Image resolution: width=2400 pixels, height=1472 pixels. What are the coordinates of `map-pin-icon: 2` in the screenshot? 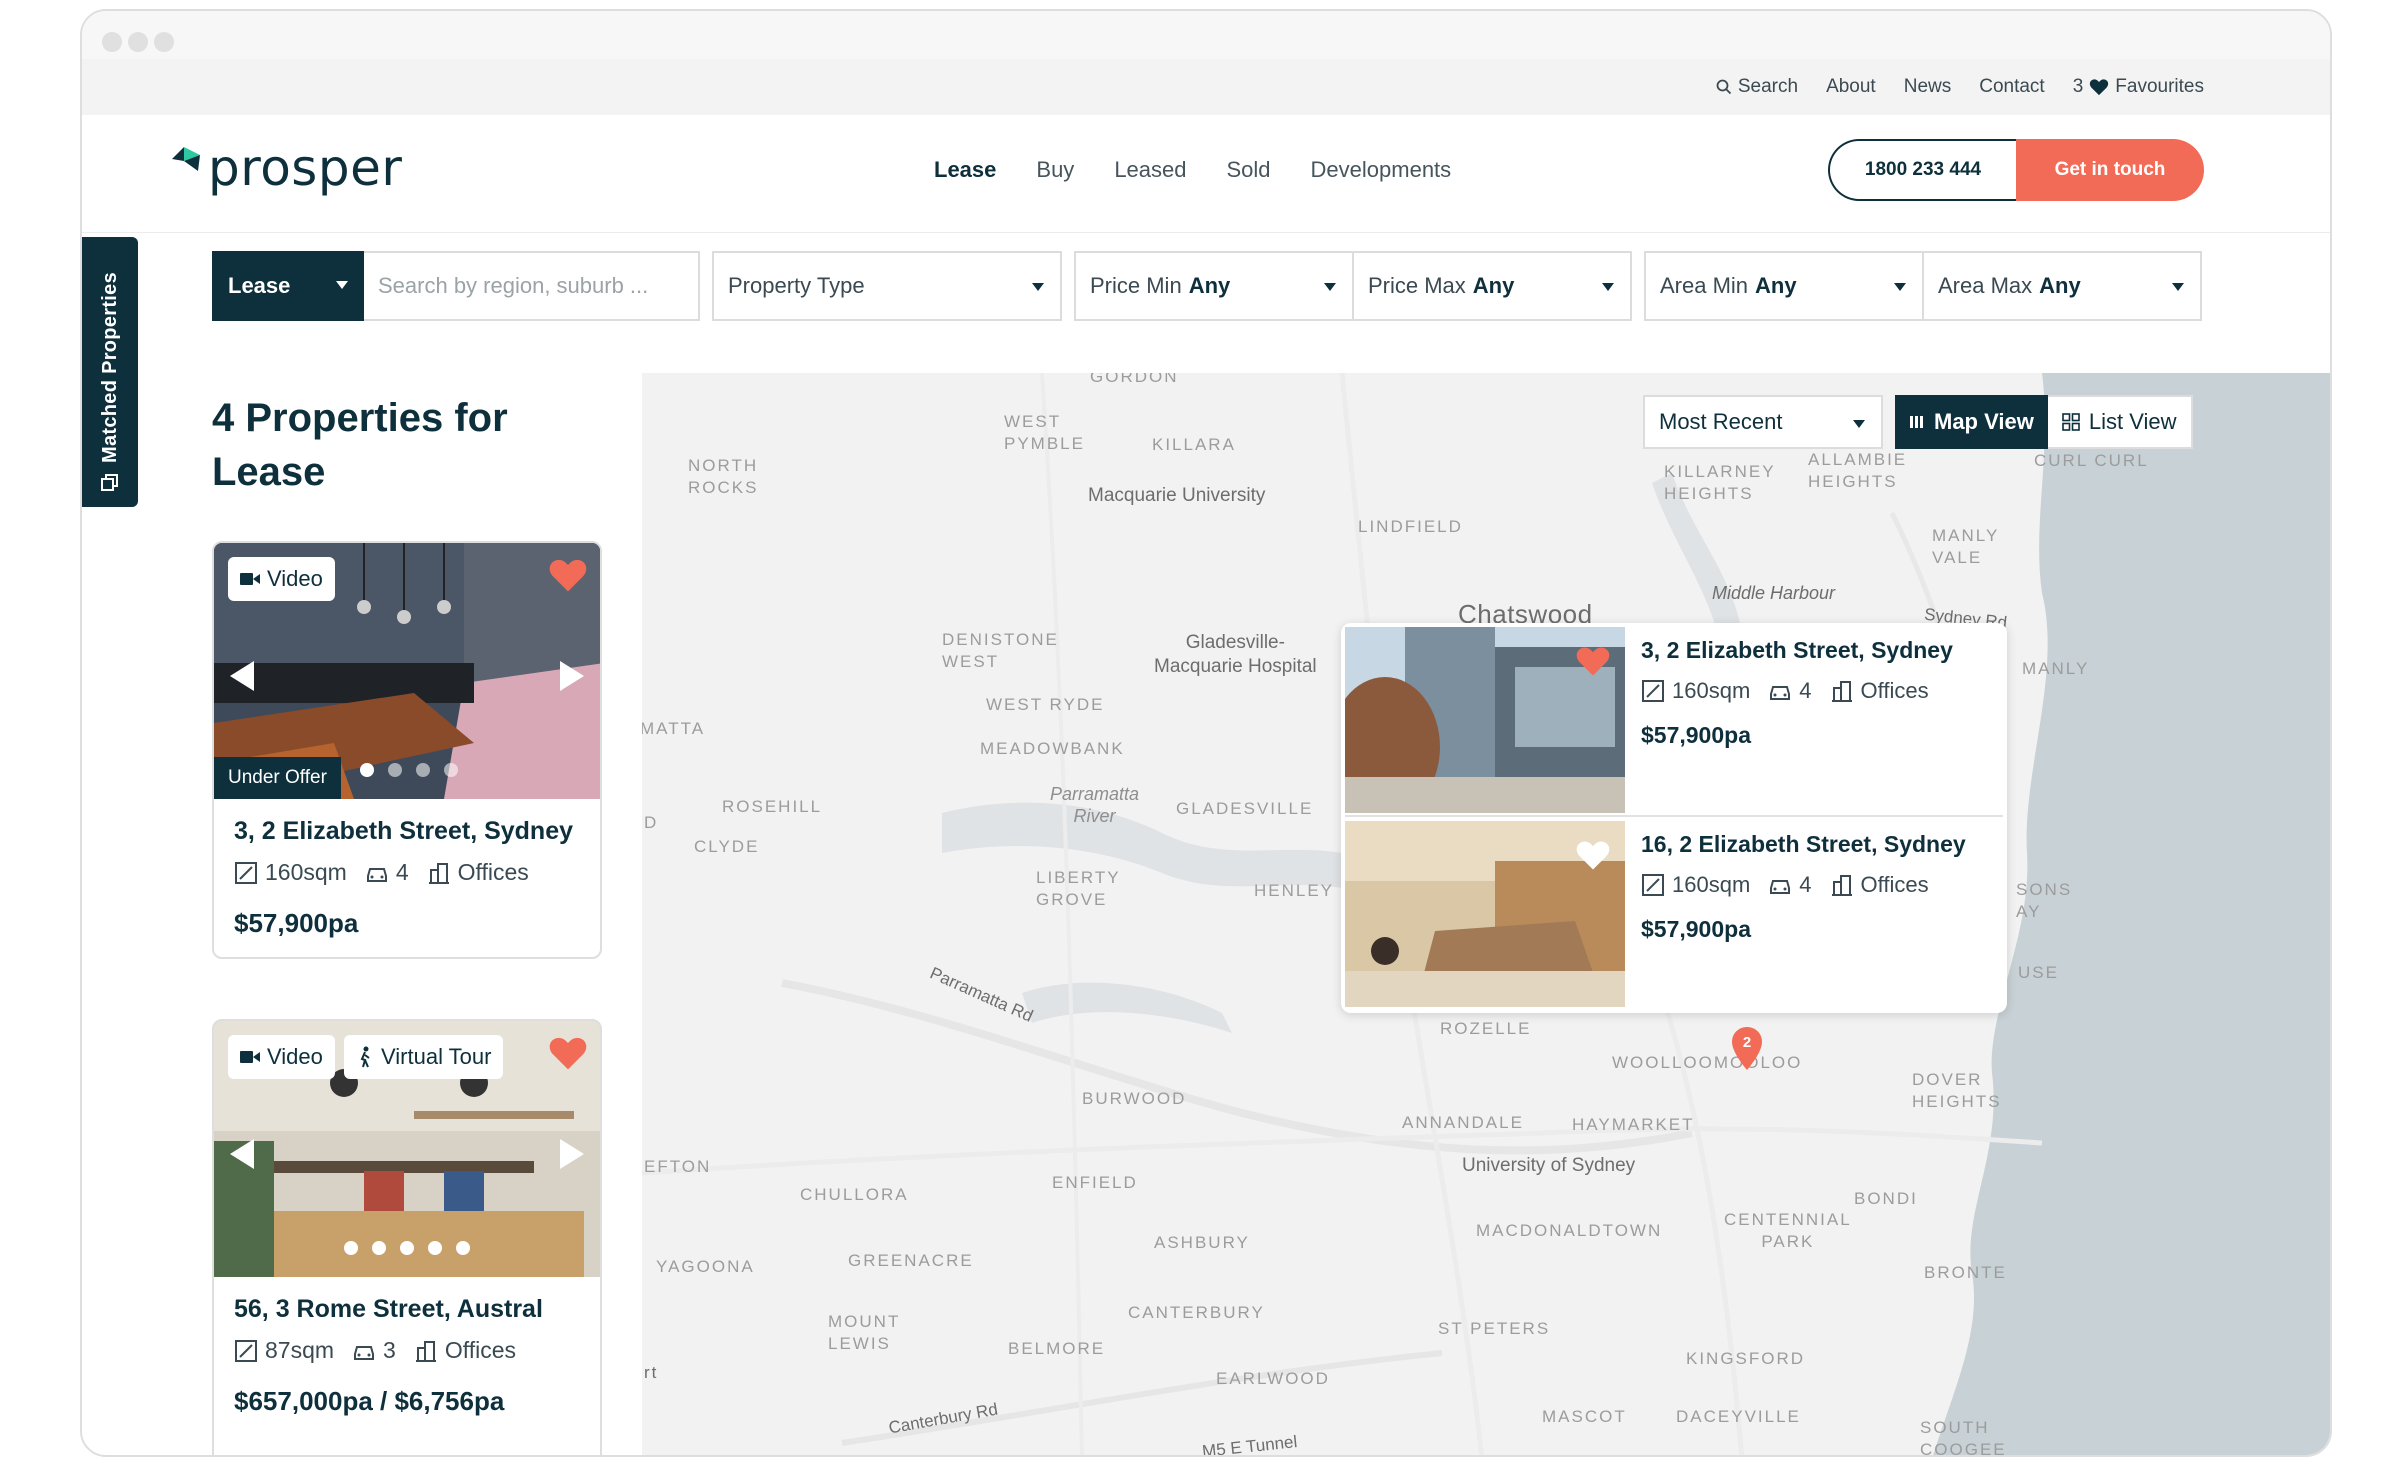 It's located at (1747, 1048).